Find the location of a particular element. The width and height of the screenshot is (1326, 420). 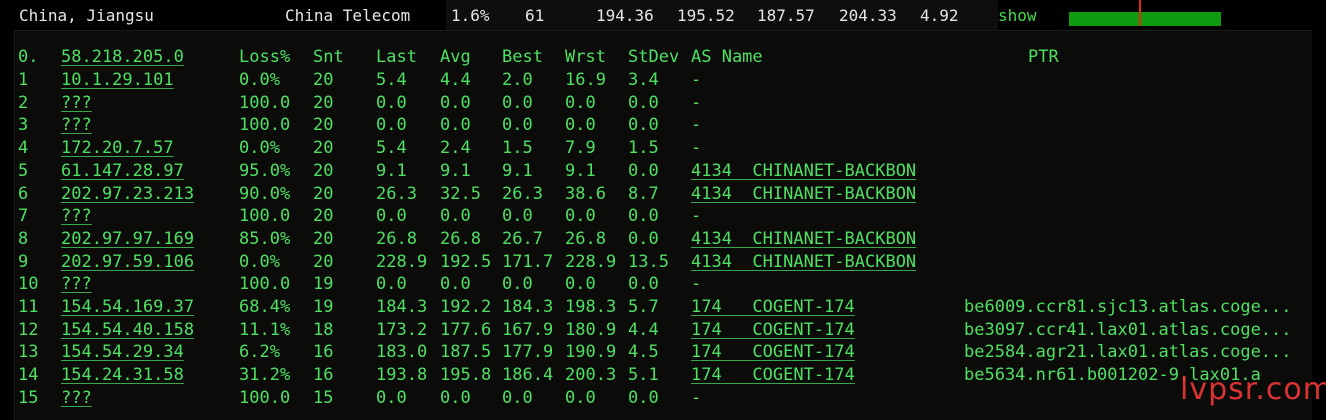

hop-stdev: 3.4 is located at coordinates (643, 80).